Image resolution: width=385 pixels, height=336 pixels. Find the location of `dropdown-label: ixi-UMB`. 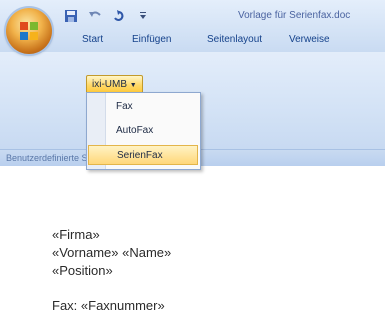

dropdown-label: ixi-UMB is located at coordinates (109, 84).